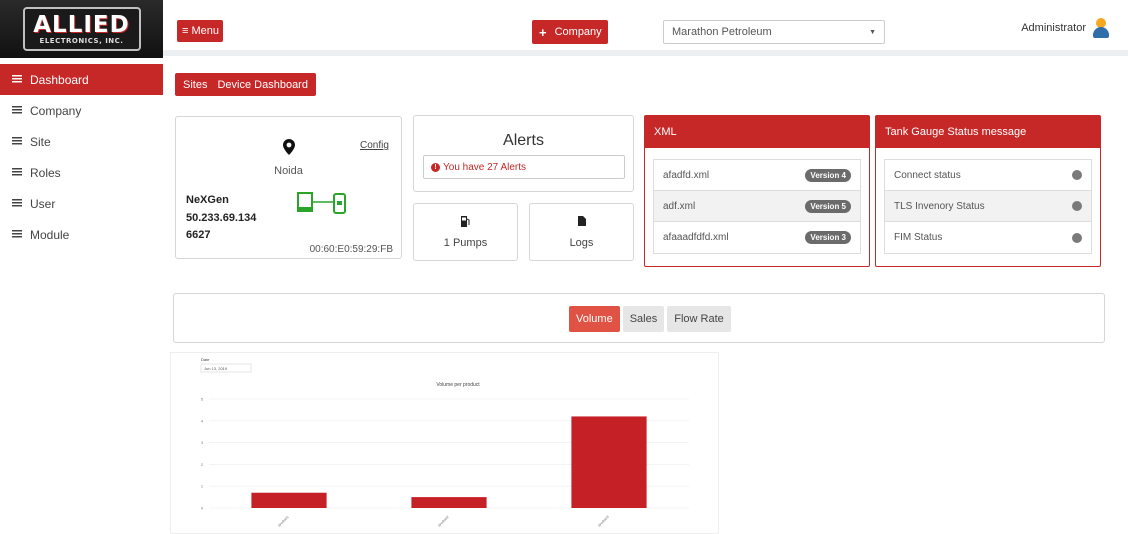 Image resolution: width=1128 pixels, height=534 pixels. I want to click on y-tick-label: 2, so click(202, 465).